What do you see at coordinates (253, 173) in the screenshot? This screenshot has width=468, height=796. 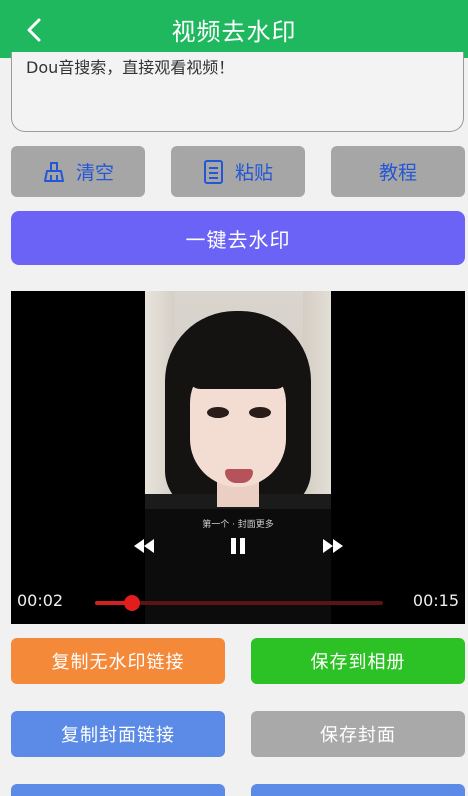 I see `paste-label: 粘贴` at bounding box center [253, 173].